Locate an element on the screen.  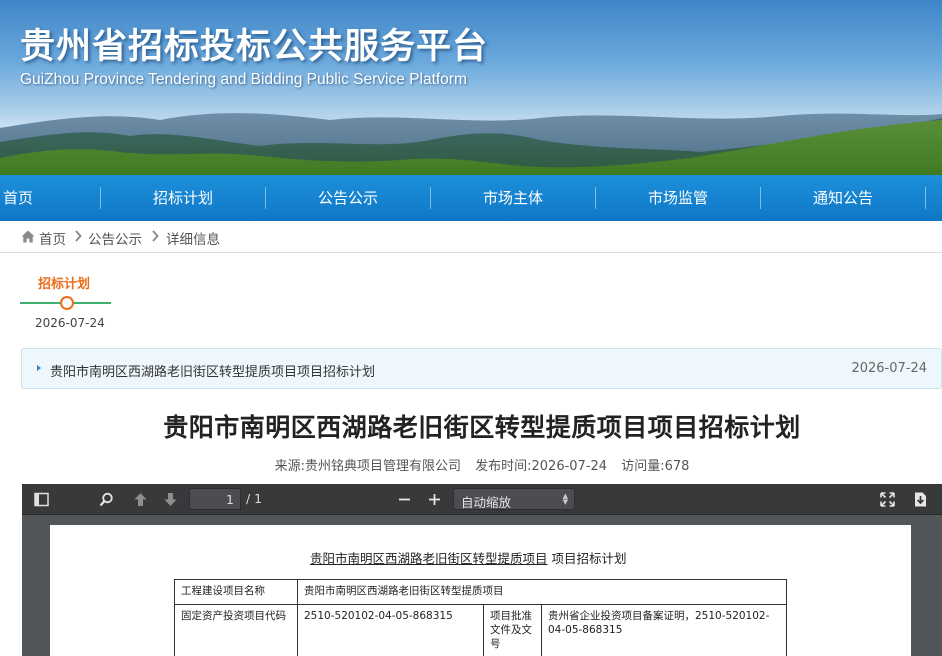
main-nav: 首页 招标计划 公告公示 市场主体 市场监管 通知公告 is located at coordinates (471, 198).